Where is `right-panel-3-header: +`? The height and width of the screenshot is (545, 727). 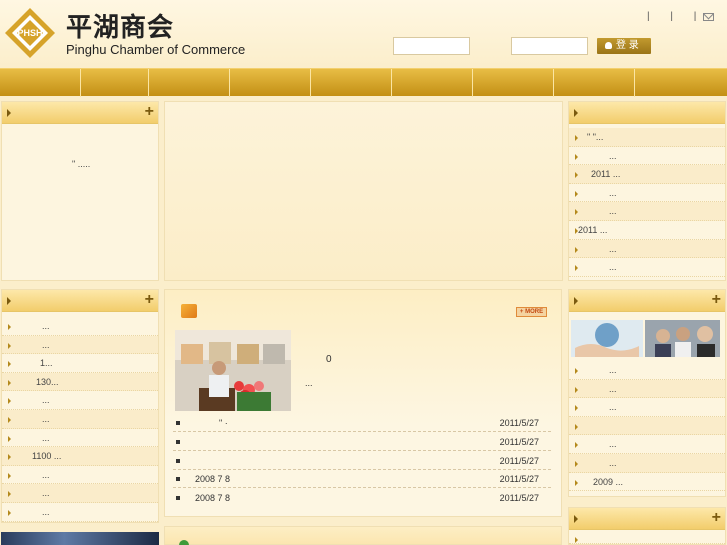
right-panel-3-header: + is located at coordinates (647, 519).